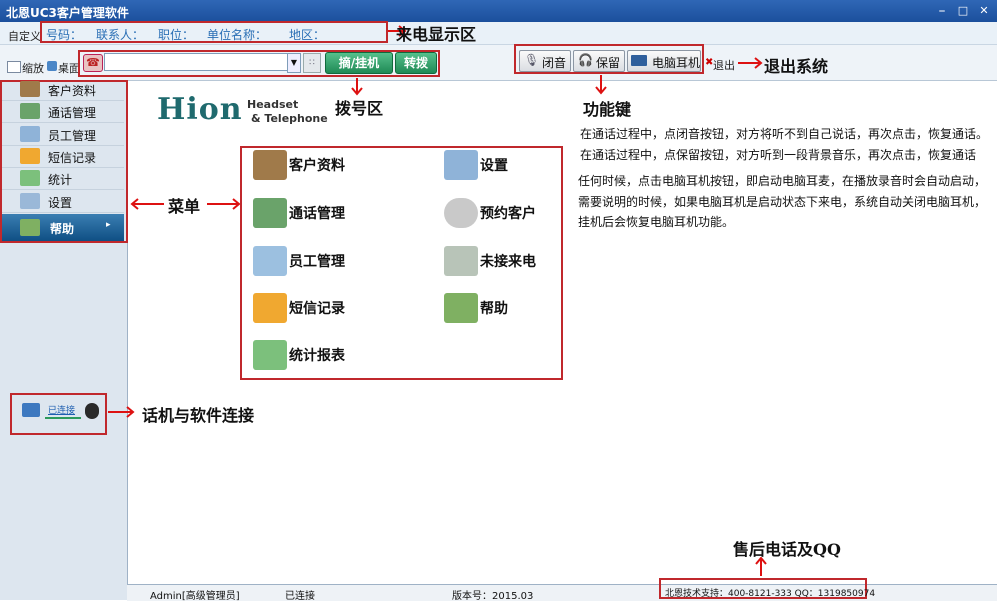  What do you see at coordinates (317, 166) in the screenshot?
I see `grid-item-label: 客户资料` at bounding box center [317, 166].